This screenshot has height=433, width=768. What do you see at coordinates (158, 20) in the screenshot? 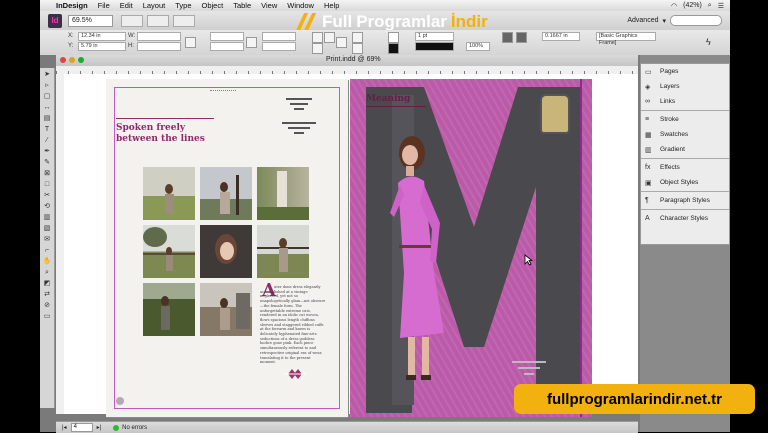
I see `screen-mode-button` at bounding box center [158, 20].